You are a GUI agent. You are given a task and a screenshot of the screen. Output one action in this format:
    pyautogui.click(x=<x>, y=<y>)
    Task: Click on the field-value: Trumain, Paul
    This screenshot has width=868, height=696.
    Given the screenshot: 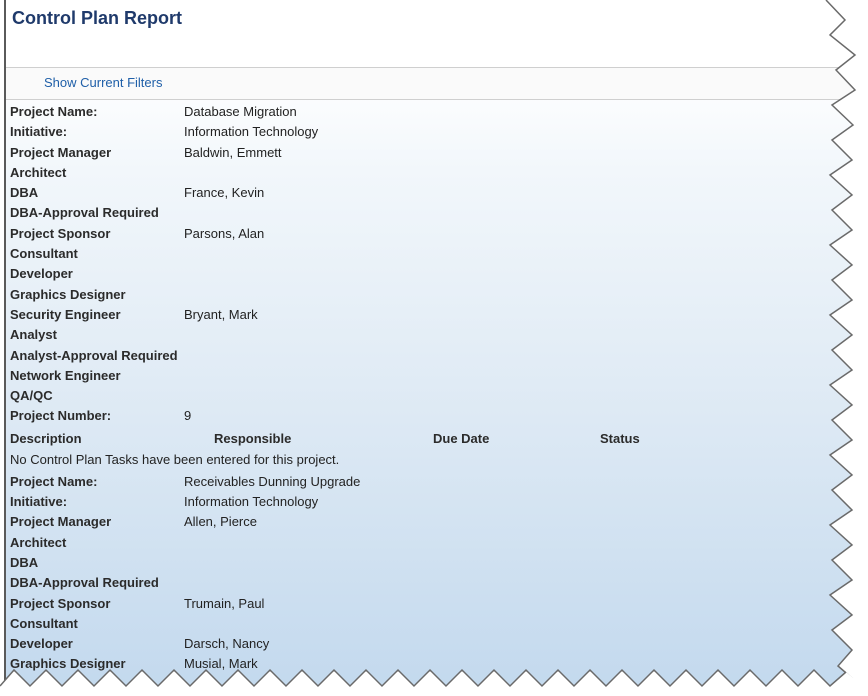 What is the action you would take?
    pyautogui.click(x=224, y=603)
    